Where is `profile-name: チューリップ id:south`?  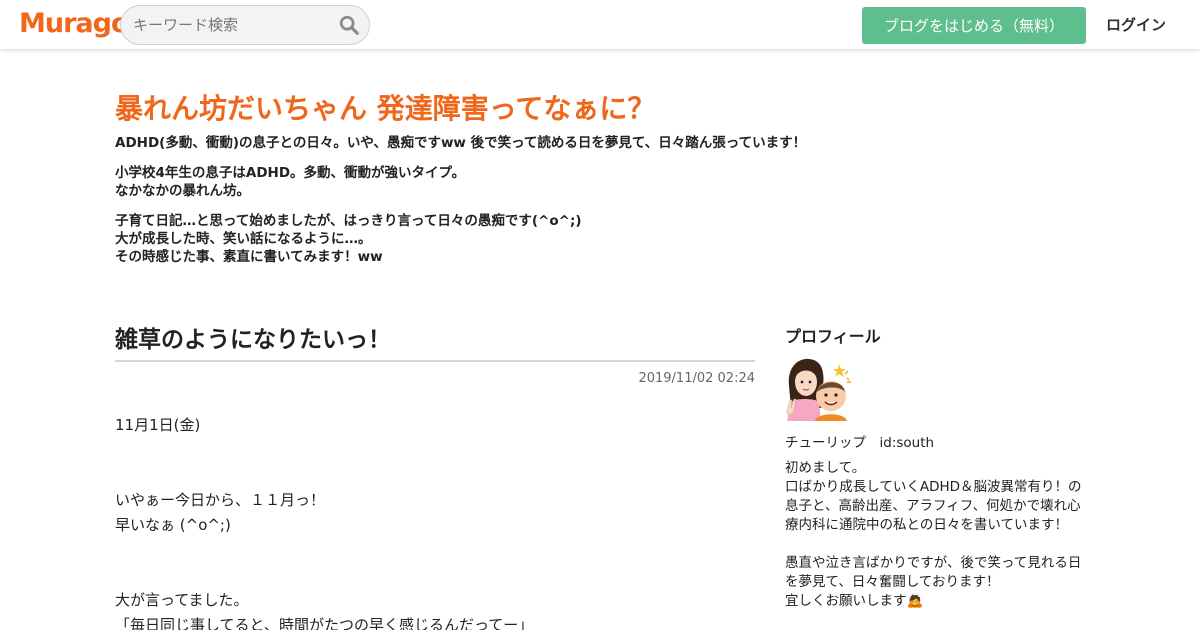
profile-name: チューリップ id:south is located at coordinates (859, 441).